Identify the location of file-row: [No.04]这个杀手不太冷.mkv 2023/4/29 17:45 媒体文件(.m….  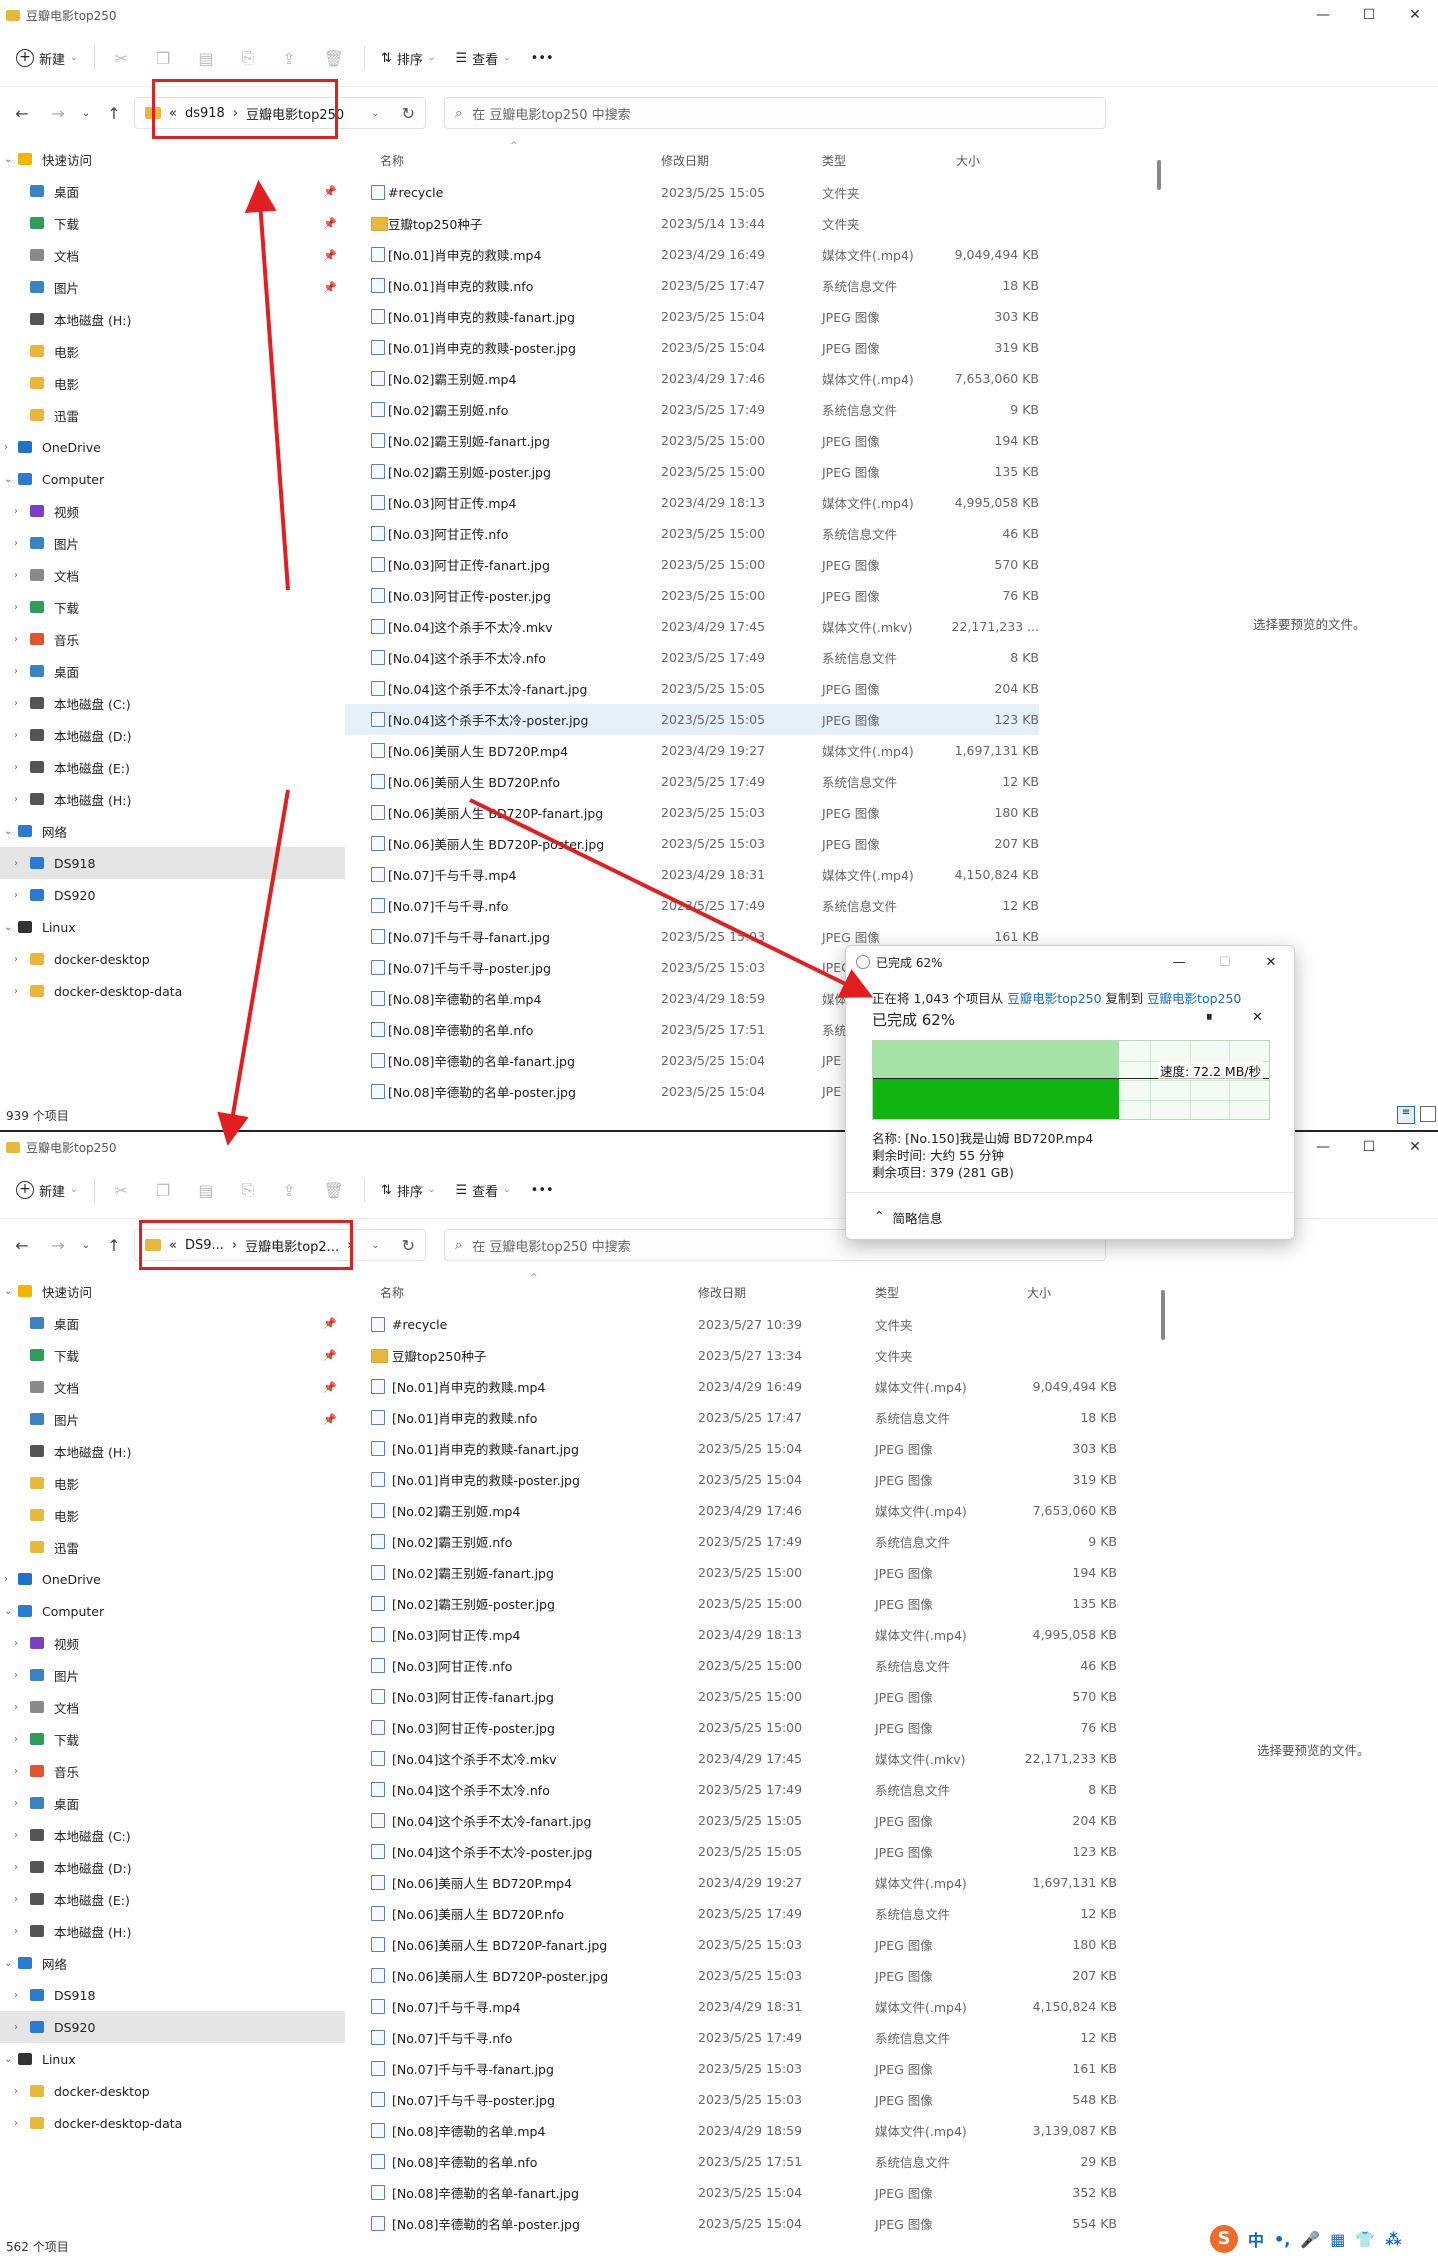
(692, 626).